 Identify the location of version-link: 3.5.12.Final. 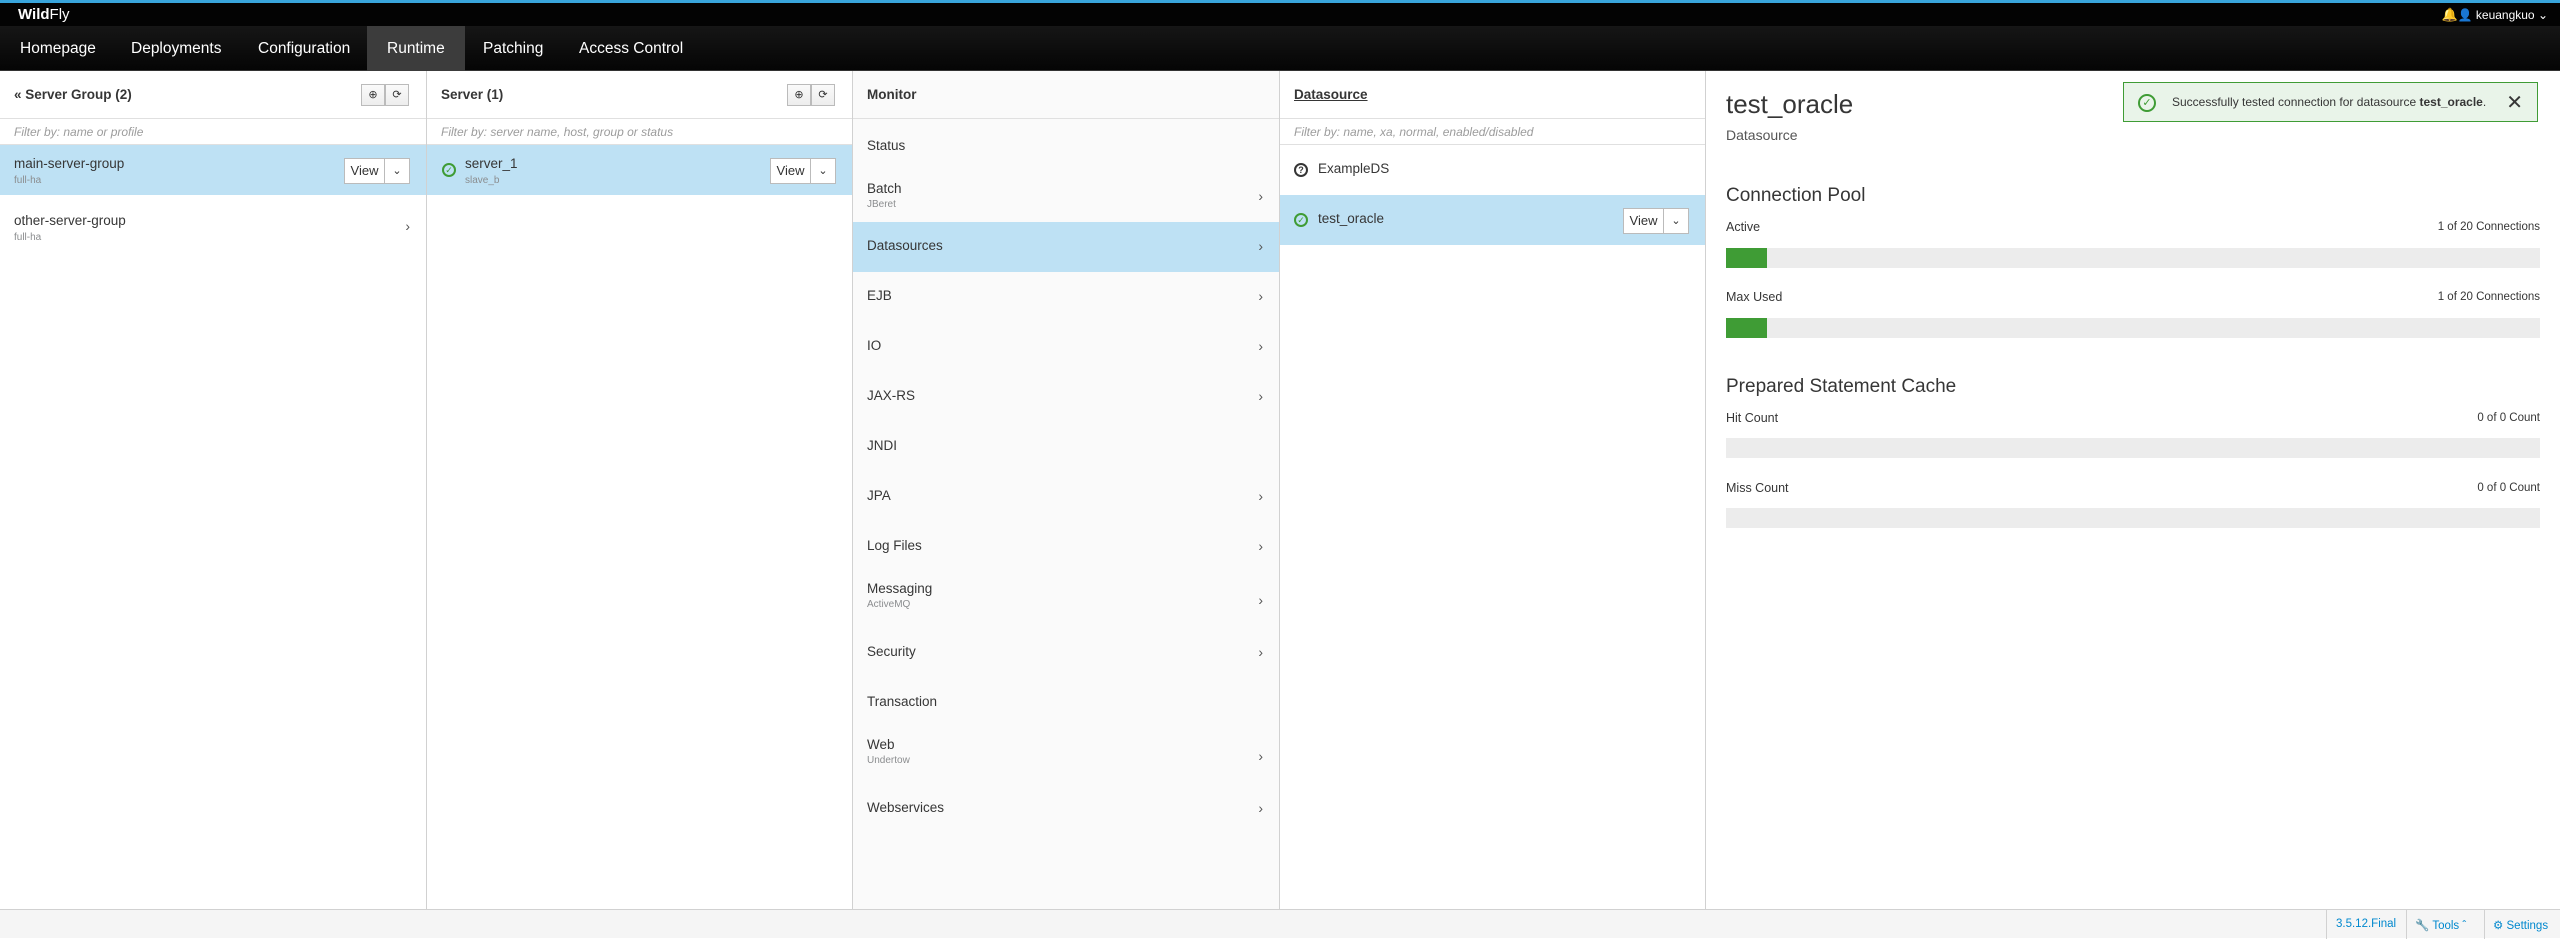
(2366, 924).